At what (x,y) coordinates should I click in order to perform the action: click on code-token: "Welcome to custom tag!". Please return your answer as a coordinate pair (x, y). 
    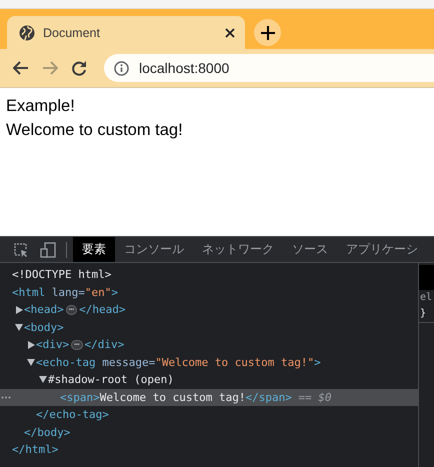
    Looking at the image, I should click on (234, 362).